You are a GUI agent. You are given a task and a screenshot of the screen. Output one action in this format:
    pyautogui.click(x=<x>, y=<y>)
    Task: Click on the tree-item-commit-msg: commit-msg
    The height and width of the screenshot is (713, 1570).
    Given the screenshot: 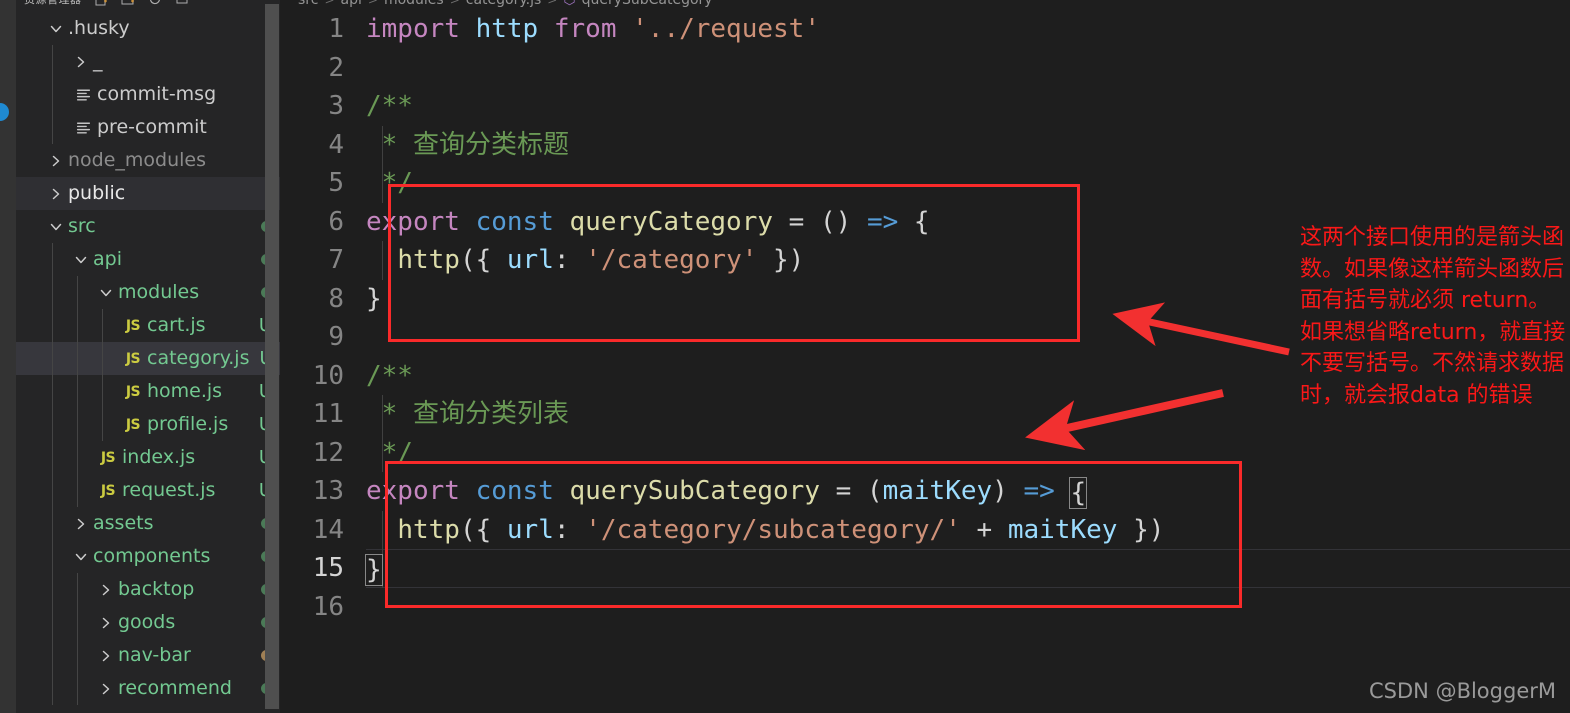 What is the action you would take?
    pyautogui.click(x=148, y=94)
    